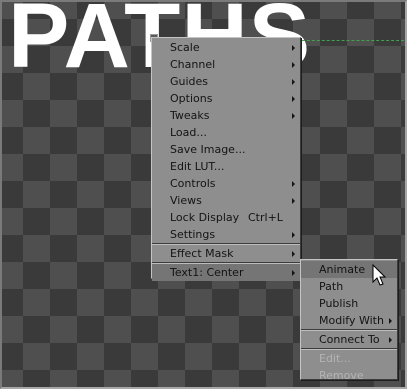 Image resolution: width=407 pixels, height=389 pixels. Describe the element at coordinates (190, 115) in the screenshot. I see `menu-item-label: Tweaks` at that location.